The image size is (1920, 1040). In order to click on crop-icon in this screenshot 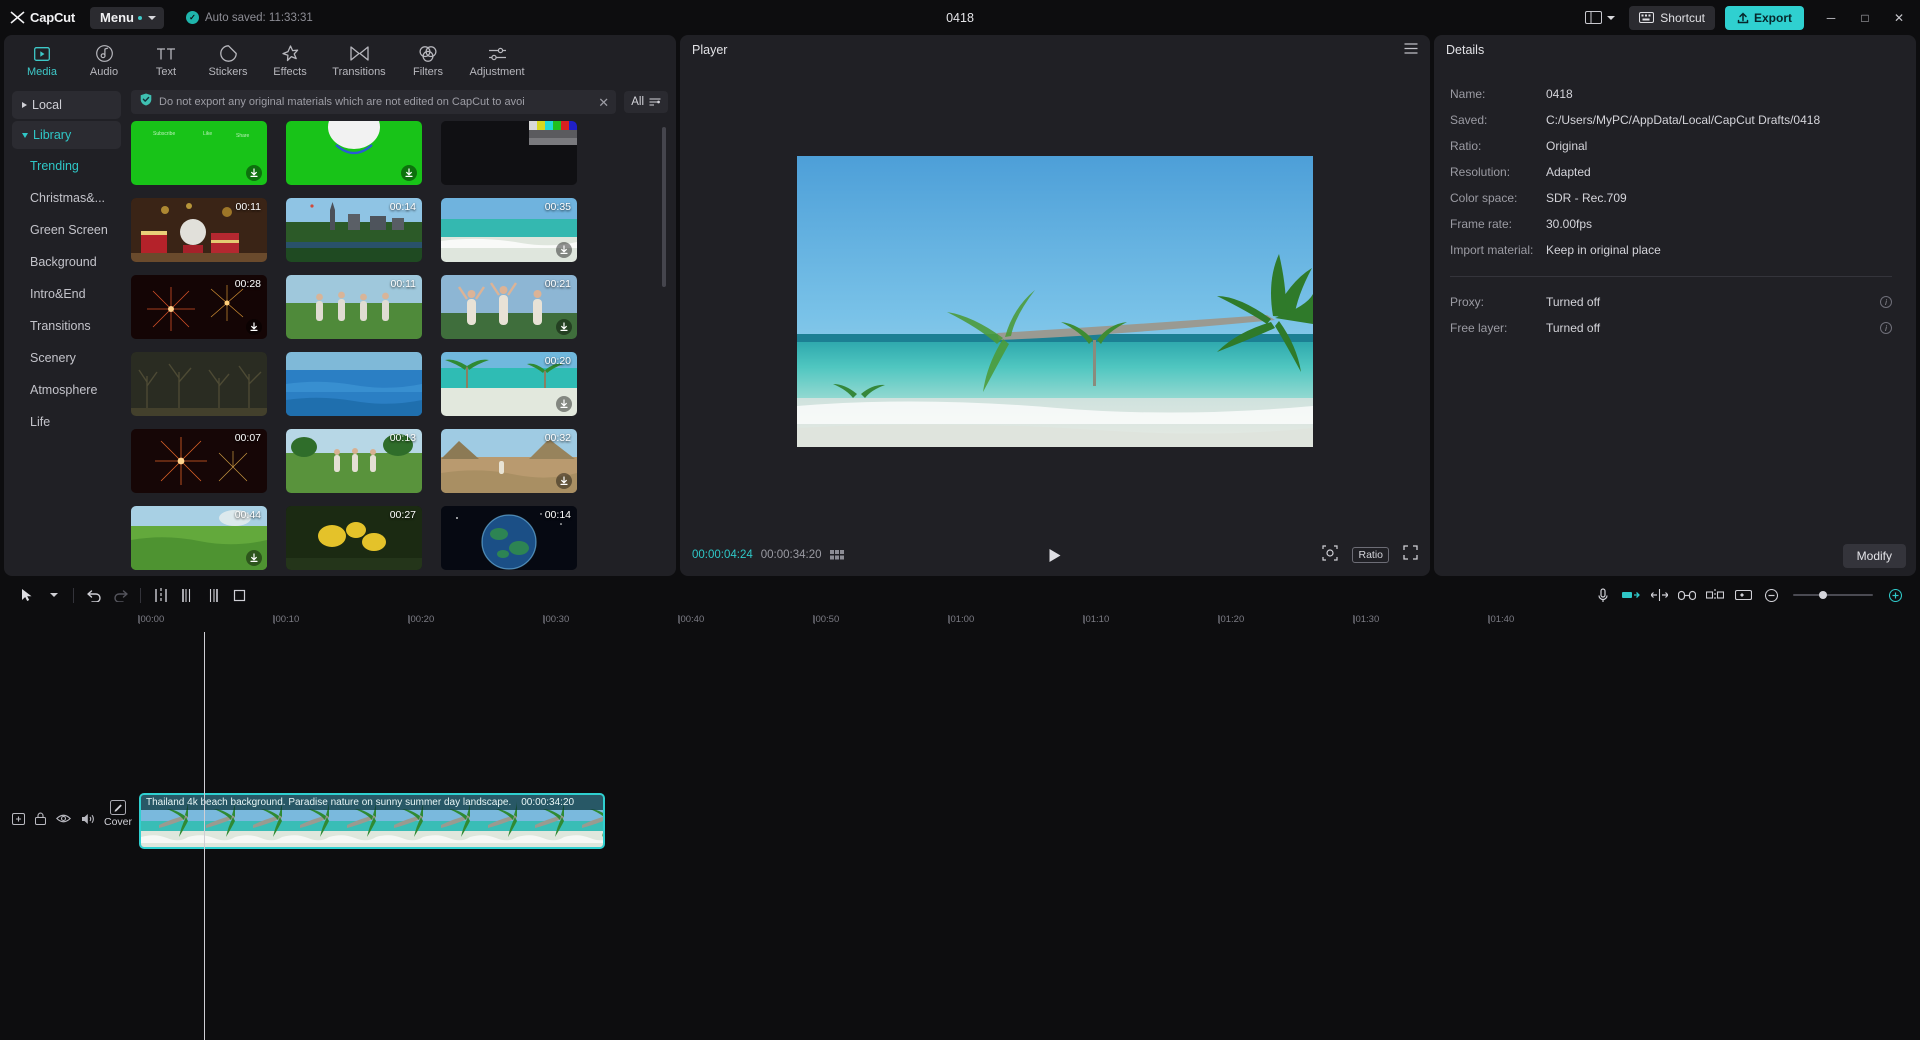, I will do `click(239, 595)`.